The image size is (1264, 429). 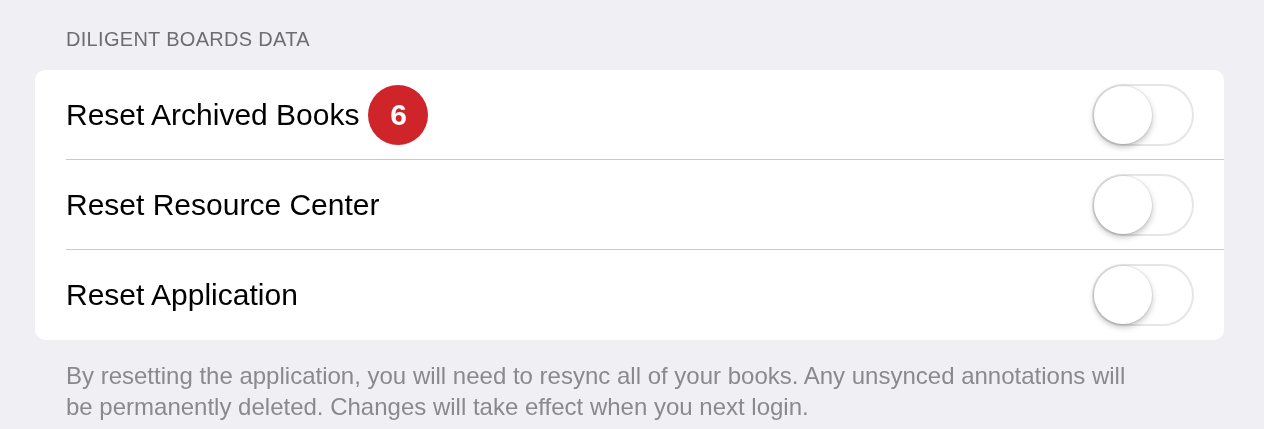 I want to click on footer-note: By resetting the application, you will need to resync all of your books. Any unsynced annotations will be permanently deleted. Changes will take effect when you next login., so click(x=596, y=391).